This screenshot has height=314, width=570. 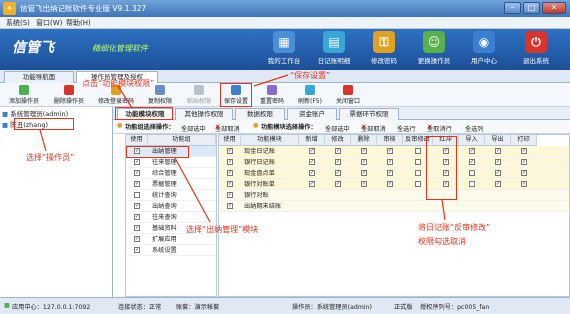 I want to click on toolbar-password-button: ⚿ 修改密码, so click(x=384, y=50).